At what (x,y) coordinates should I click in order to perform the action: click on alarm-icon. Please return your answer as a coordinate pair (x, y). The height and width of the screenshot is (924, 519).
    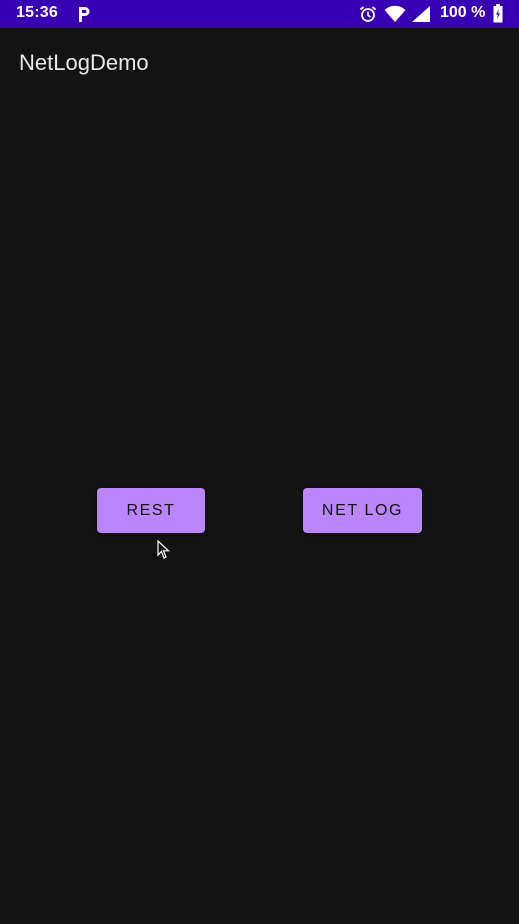
    Looking at the image, I should click on (368, 14).